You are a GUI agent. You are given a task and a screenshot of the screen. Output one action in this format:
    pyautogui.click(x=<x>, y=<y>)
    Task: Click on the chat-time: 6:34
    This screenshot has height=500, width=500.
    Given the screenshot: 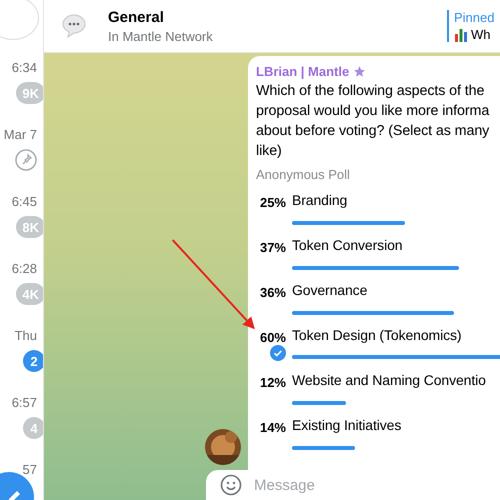 What is the action you would take?
    pyautogui.click(x=24, y=67)
    